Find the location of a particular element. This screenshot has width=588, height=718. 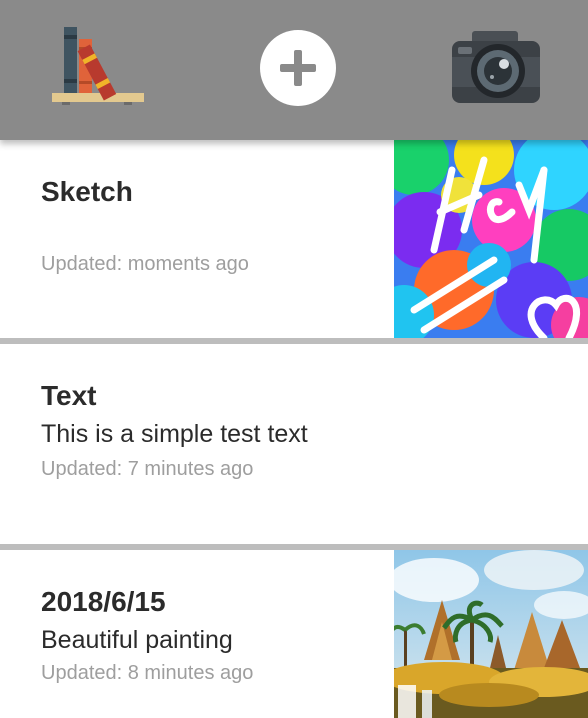

library-button is located at coordinates (98, 70).